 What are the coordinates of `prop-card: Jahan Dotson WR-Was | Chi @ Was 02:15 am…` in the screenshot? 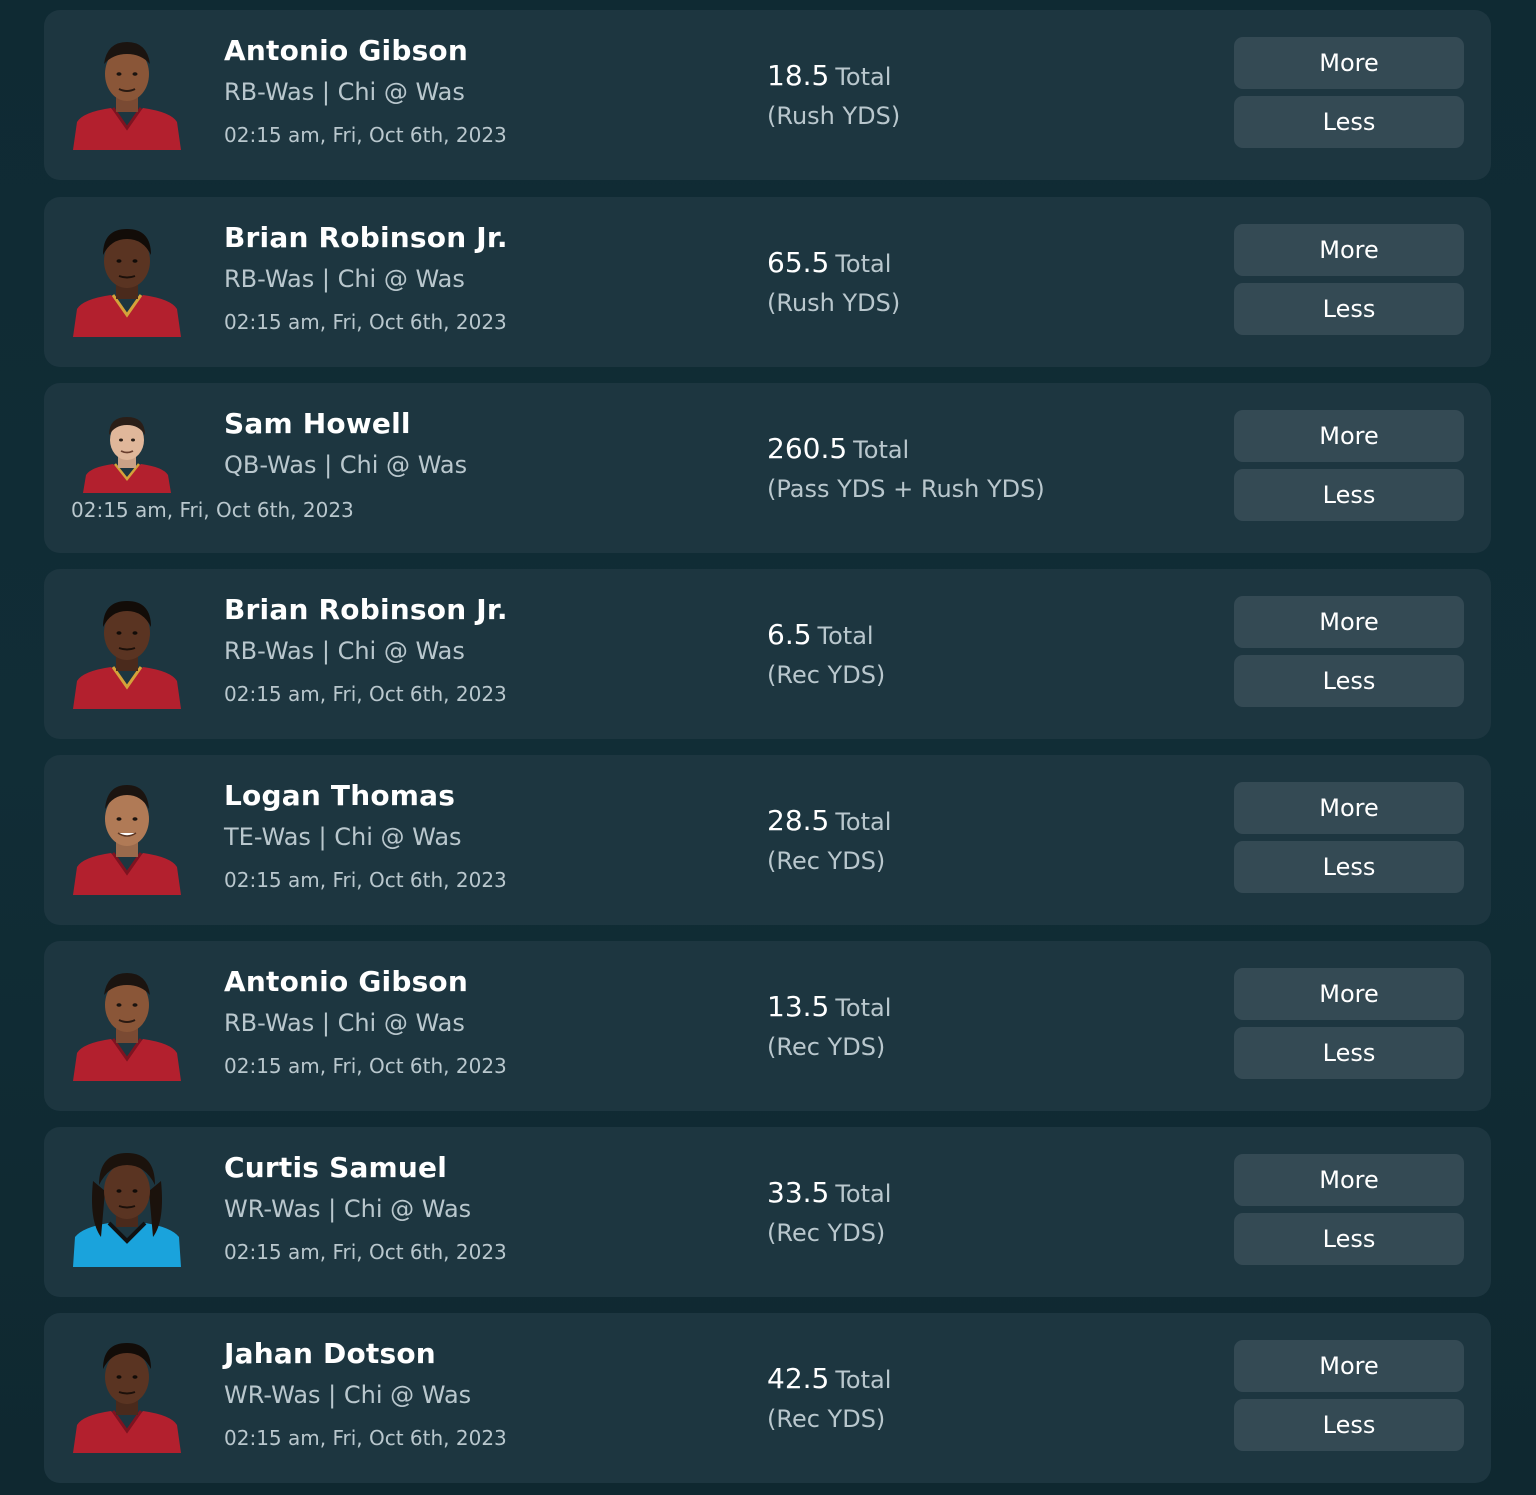 It's located at (767, 1398).